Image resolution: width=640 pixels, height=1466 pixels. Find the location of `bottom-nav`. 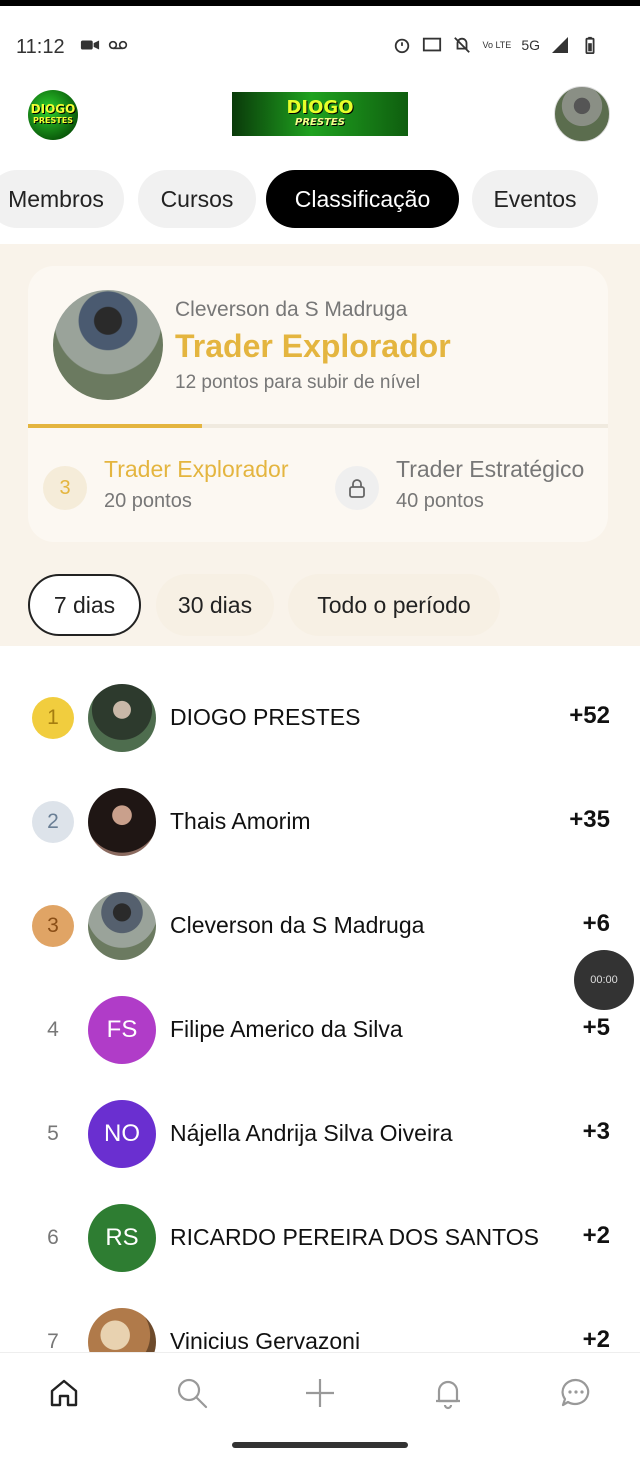

bottom-nav is located at coordinates (320, 1409).